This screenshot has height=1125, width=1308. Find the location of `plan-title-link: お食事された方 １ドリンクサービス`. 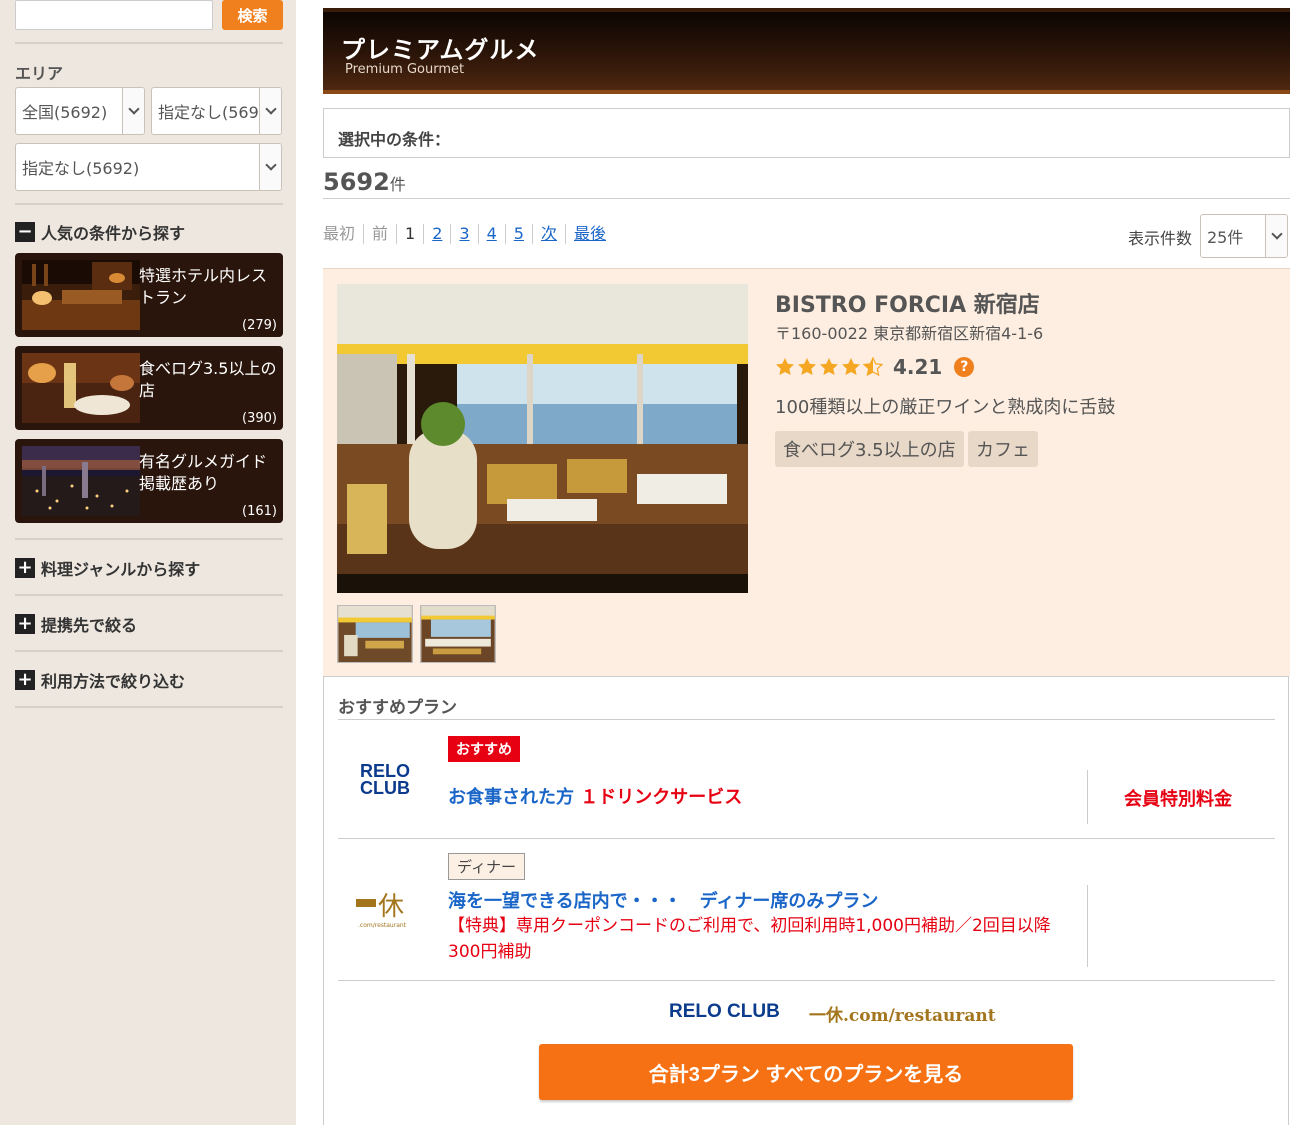

plan-title-link: お食事された方 １ドリンクサービス is located at coordinates (595, 796).